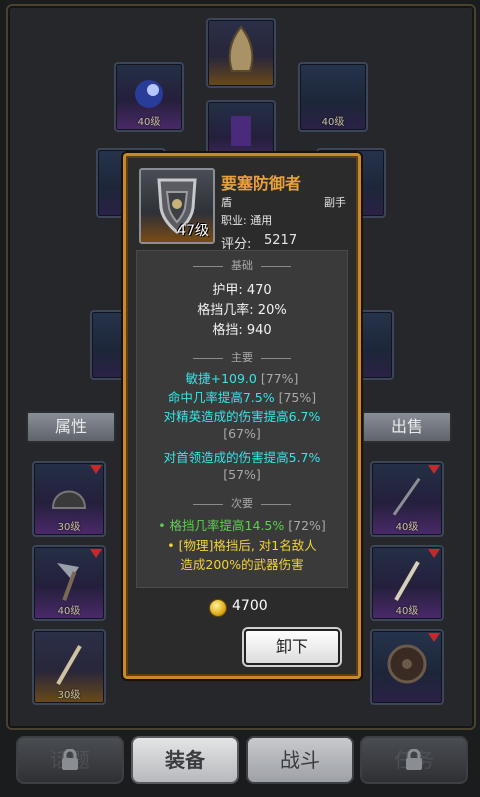 Image resolution: width=480 pixels, height=797 pixels. I want to click on tab-battle: 战斗, so click(300, 760).